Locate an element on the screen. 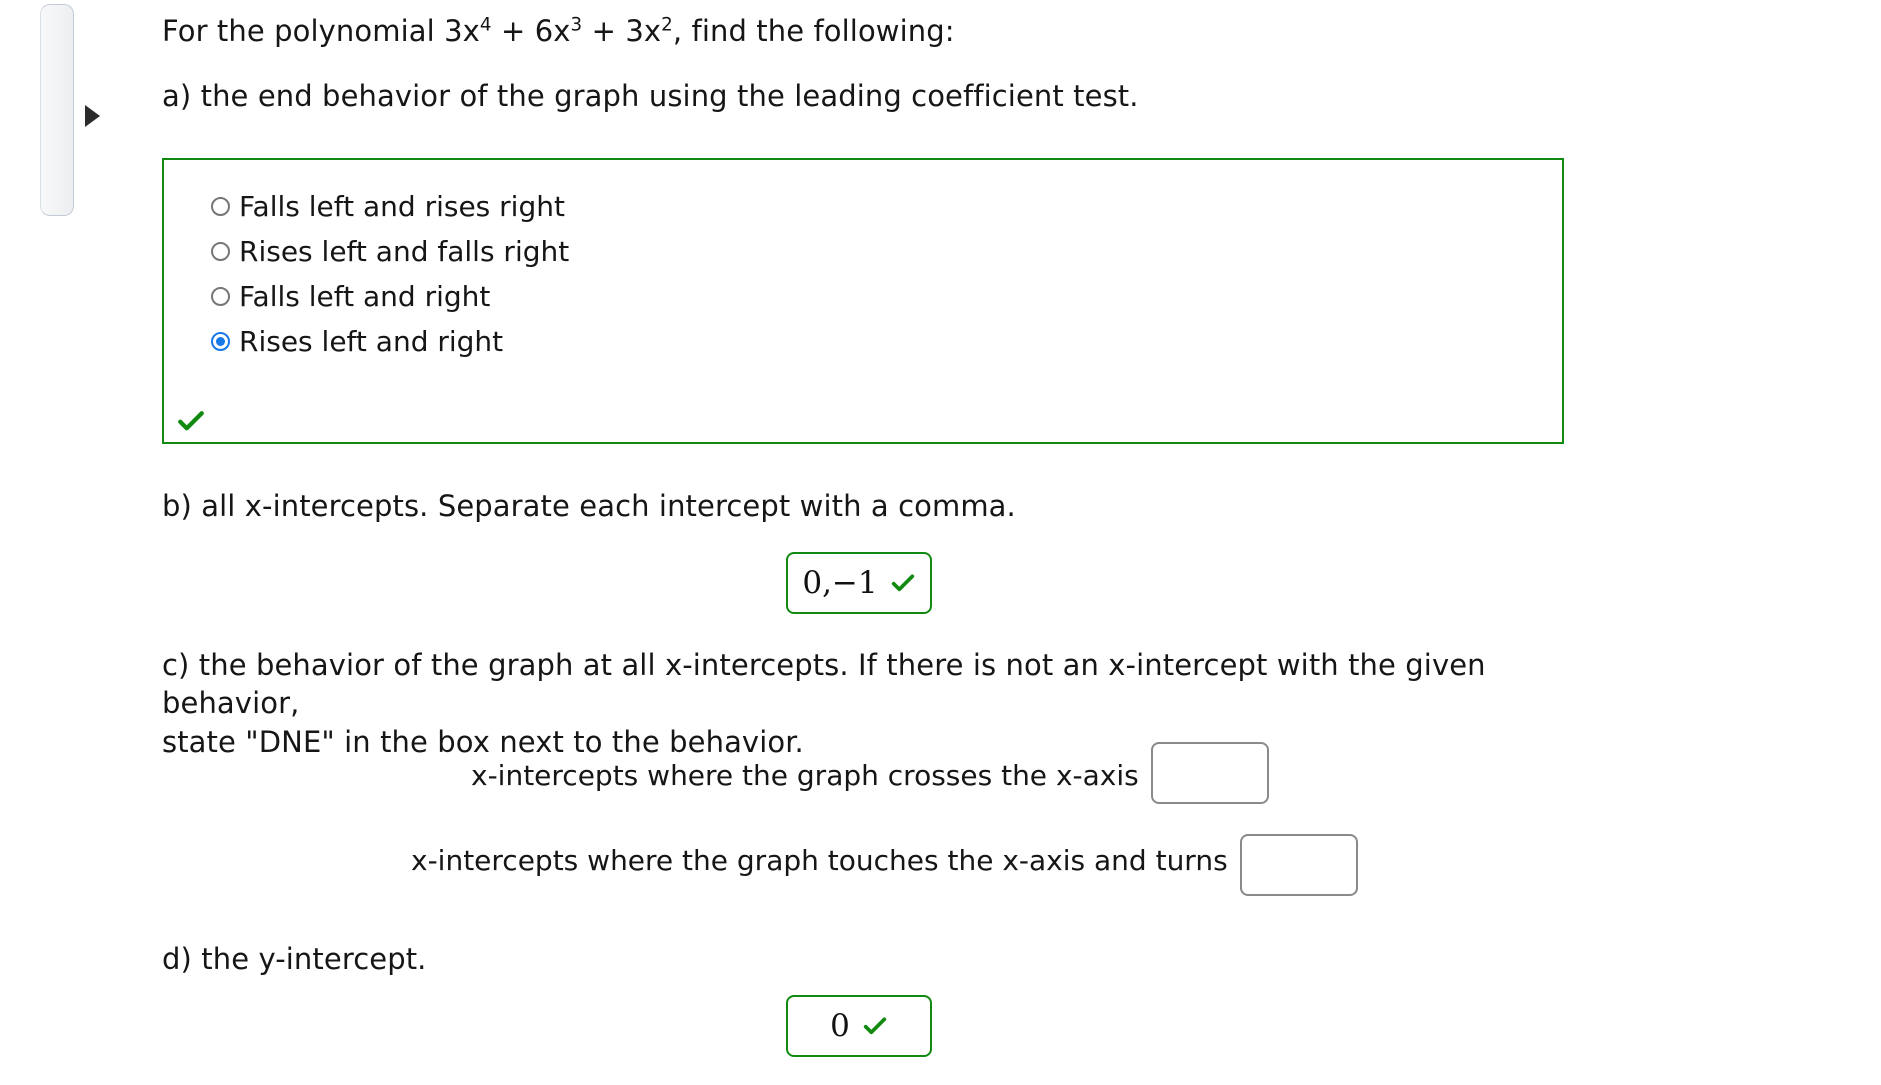  choice-label-2: Rises left and falls right is located at coordinates (404, 251).